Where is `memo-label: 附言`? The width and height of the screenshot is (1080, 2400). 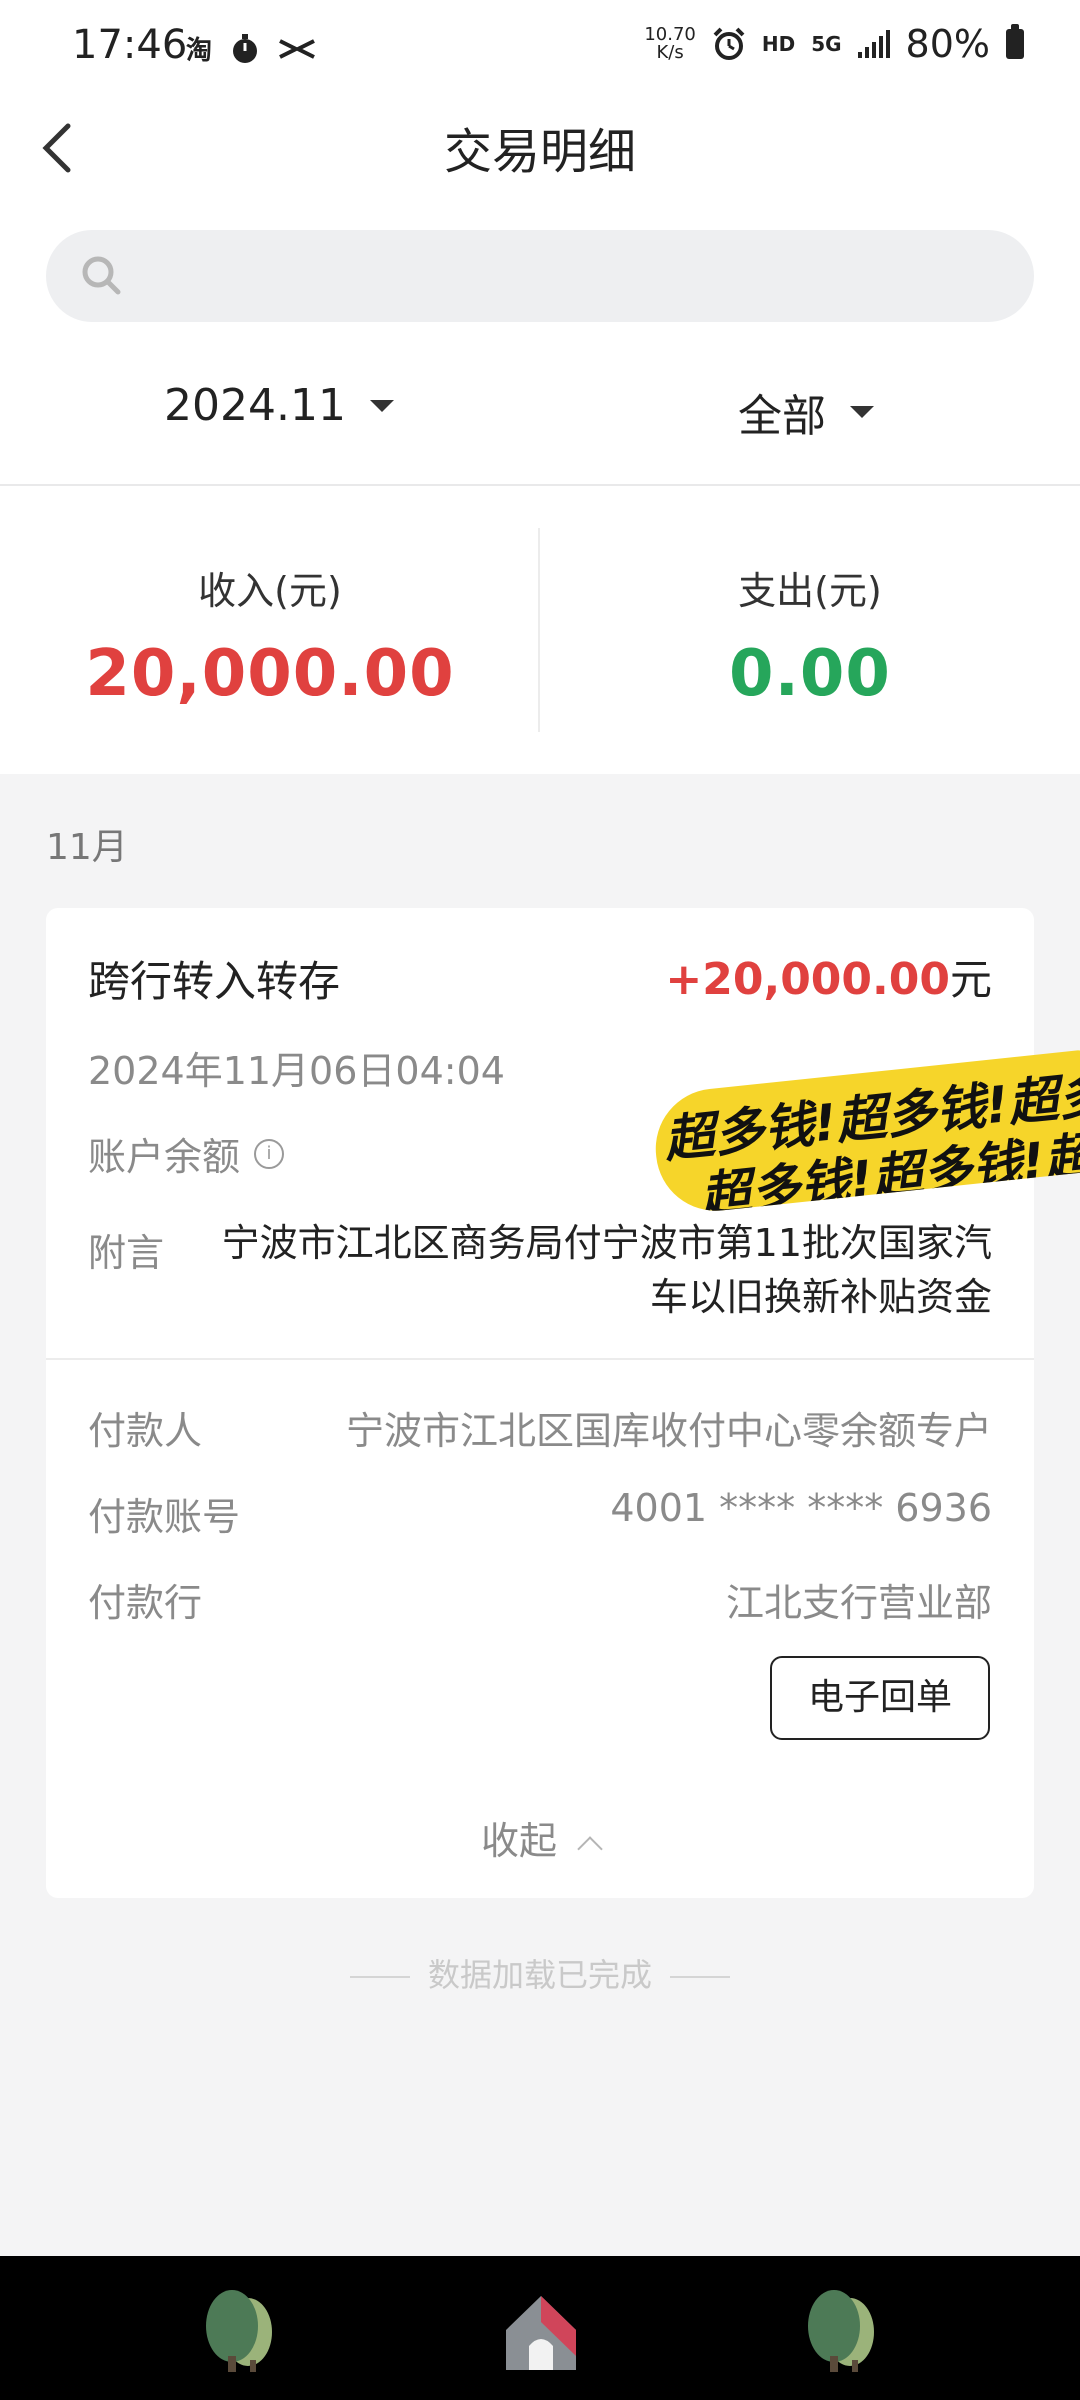
memo-label: 附言 is located at coordinates (126, 1253).